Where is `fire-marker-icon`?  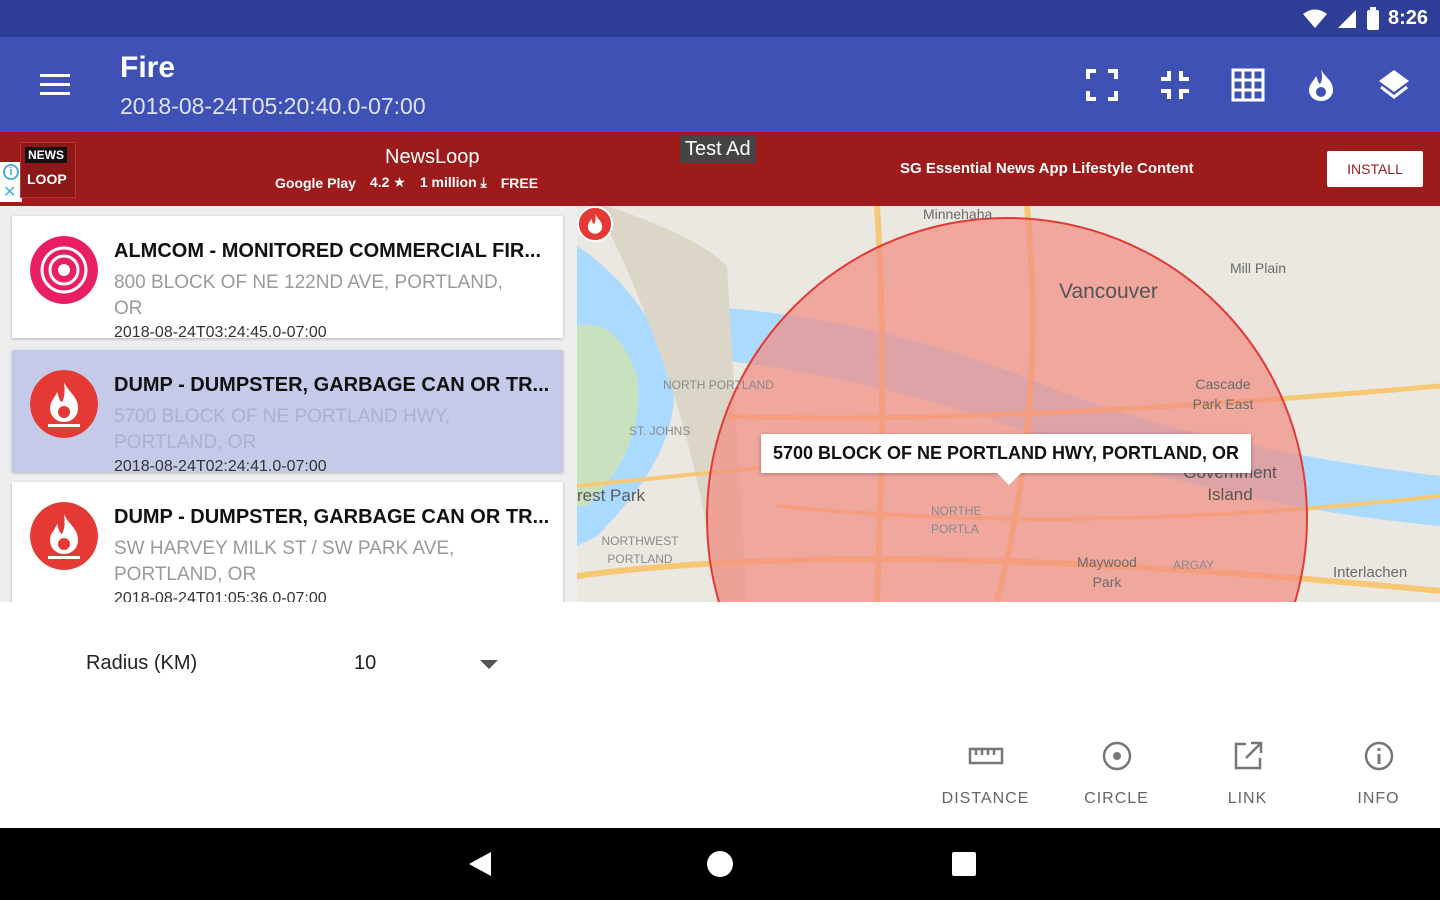
fire-marker-icon is located at coordinates (595, 224).